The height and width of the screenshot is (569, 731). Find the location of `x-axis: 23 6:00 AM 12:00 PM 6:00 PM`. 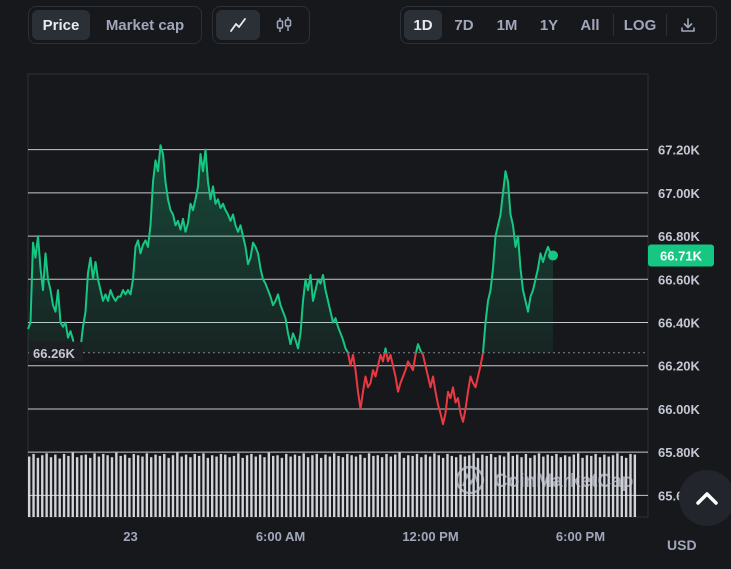

x-axis: 23 6:00 AM 12:00 PM 6:00 PM is located at coordinates (364, 536).